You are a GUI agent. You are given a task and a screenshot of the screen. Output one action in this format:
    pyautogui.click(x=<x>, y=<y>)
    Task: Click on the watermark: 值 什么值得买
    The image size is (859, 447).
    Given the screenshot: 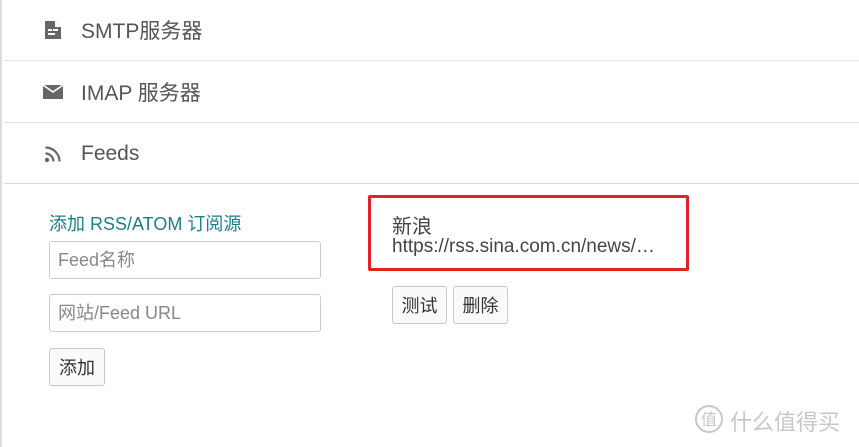 What is the action you would take?
    pyautogui.click(x=767, y=421)
    